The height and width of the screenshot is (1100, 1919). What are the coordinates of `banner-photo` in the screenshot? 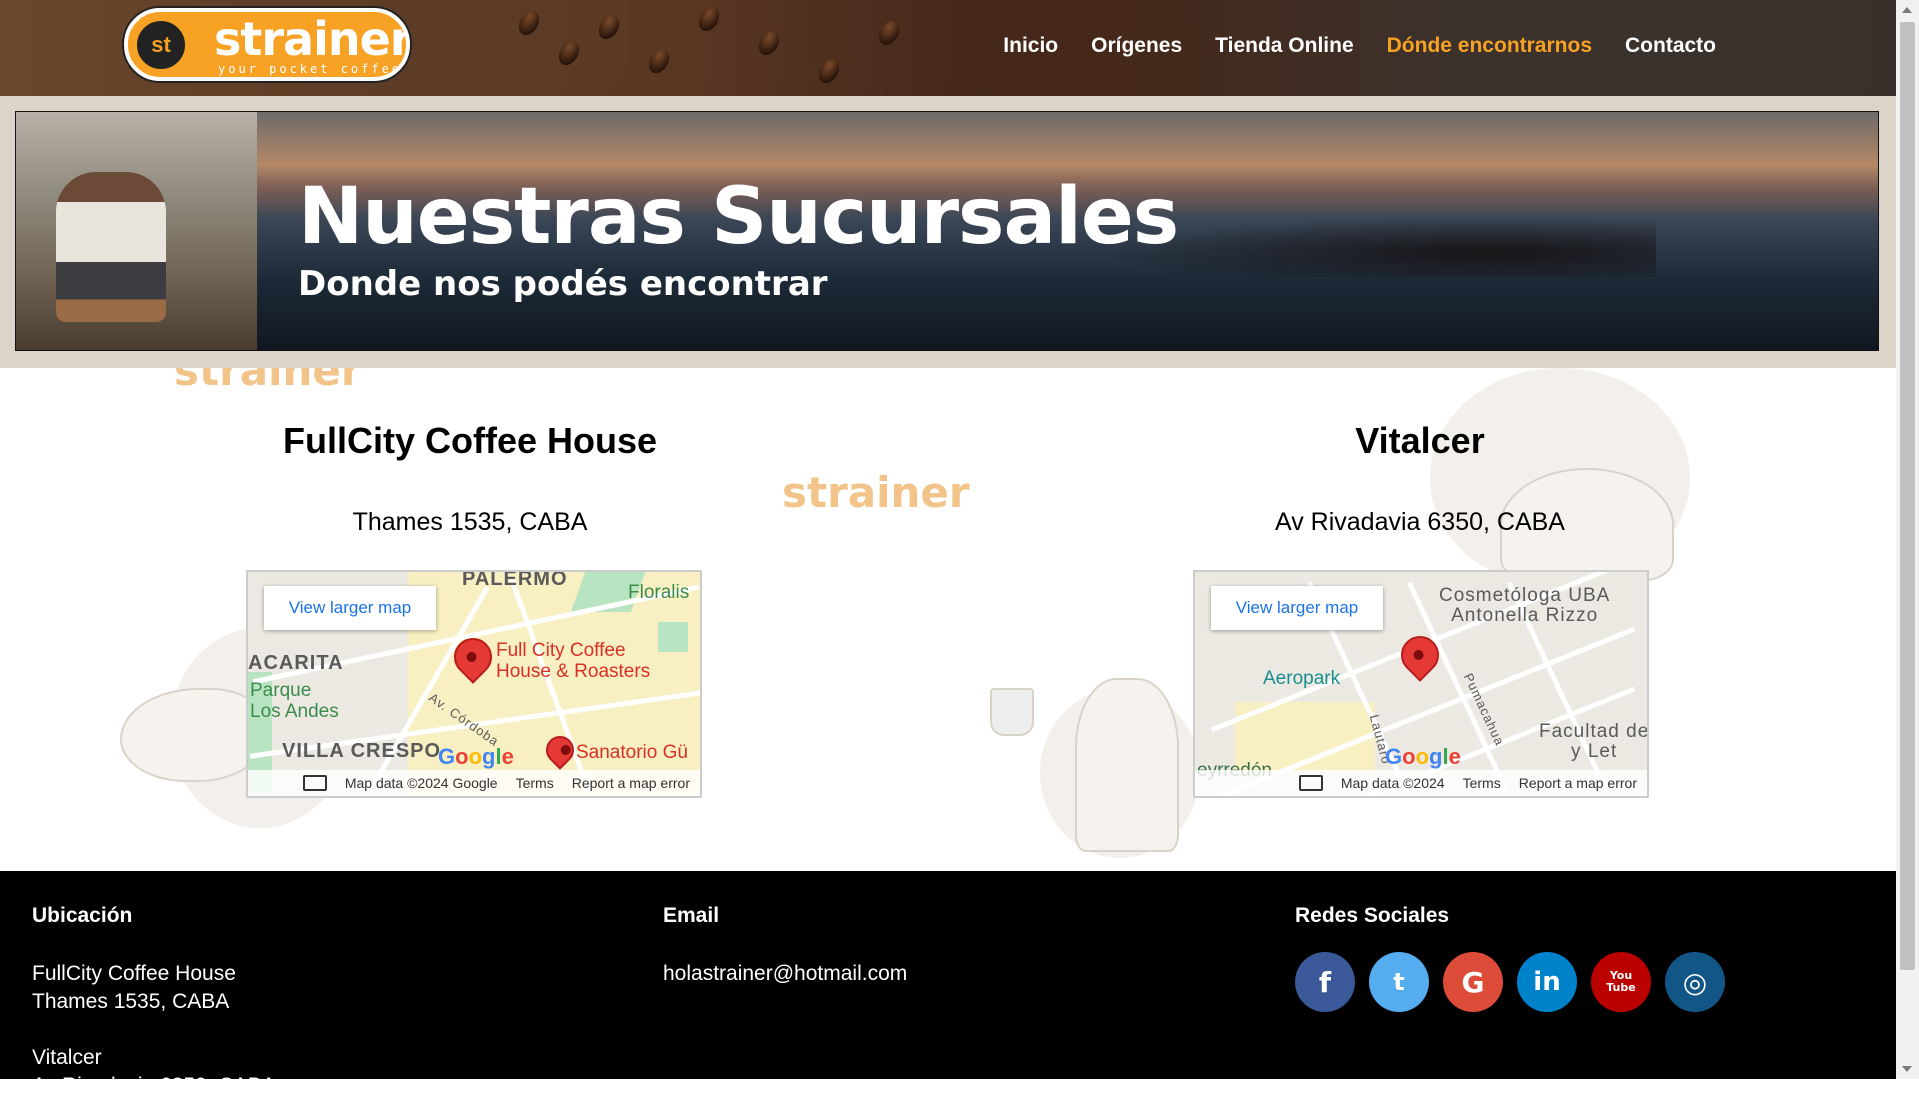 It's located at (136, 231).